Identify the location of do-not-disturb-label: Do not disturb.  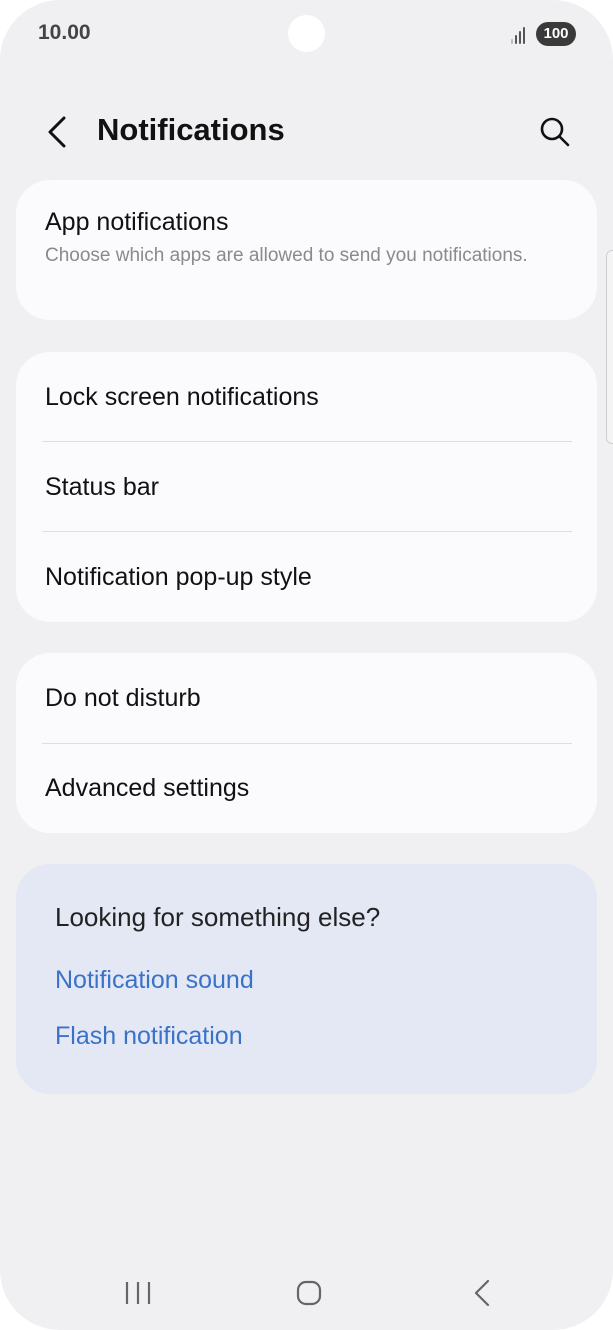
(123, 698).